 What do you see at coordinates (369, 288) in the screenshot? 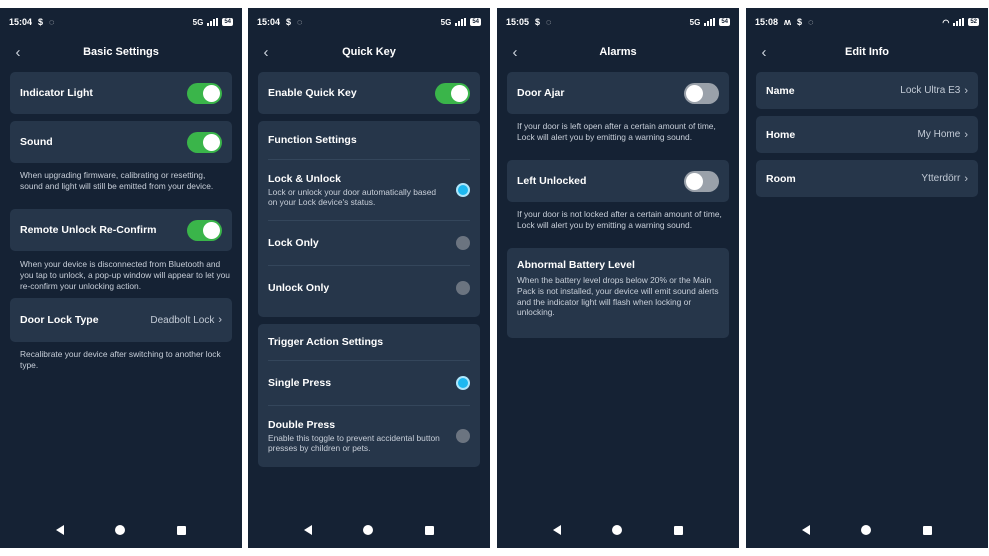
I see `option-unlock-only: Unlock Only` at bounding box center [369, 288].